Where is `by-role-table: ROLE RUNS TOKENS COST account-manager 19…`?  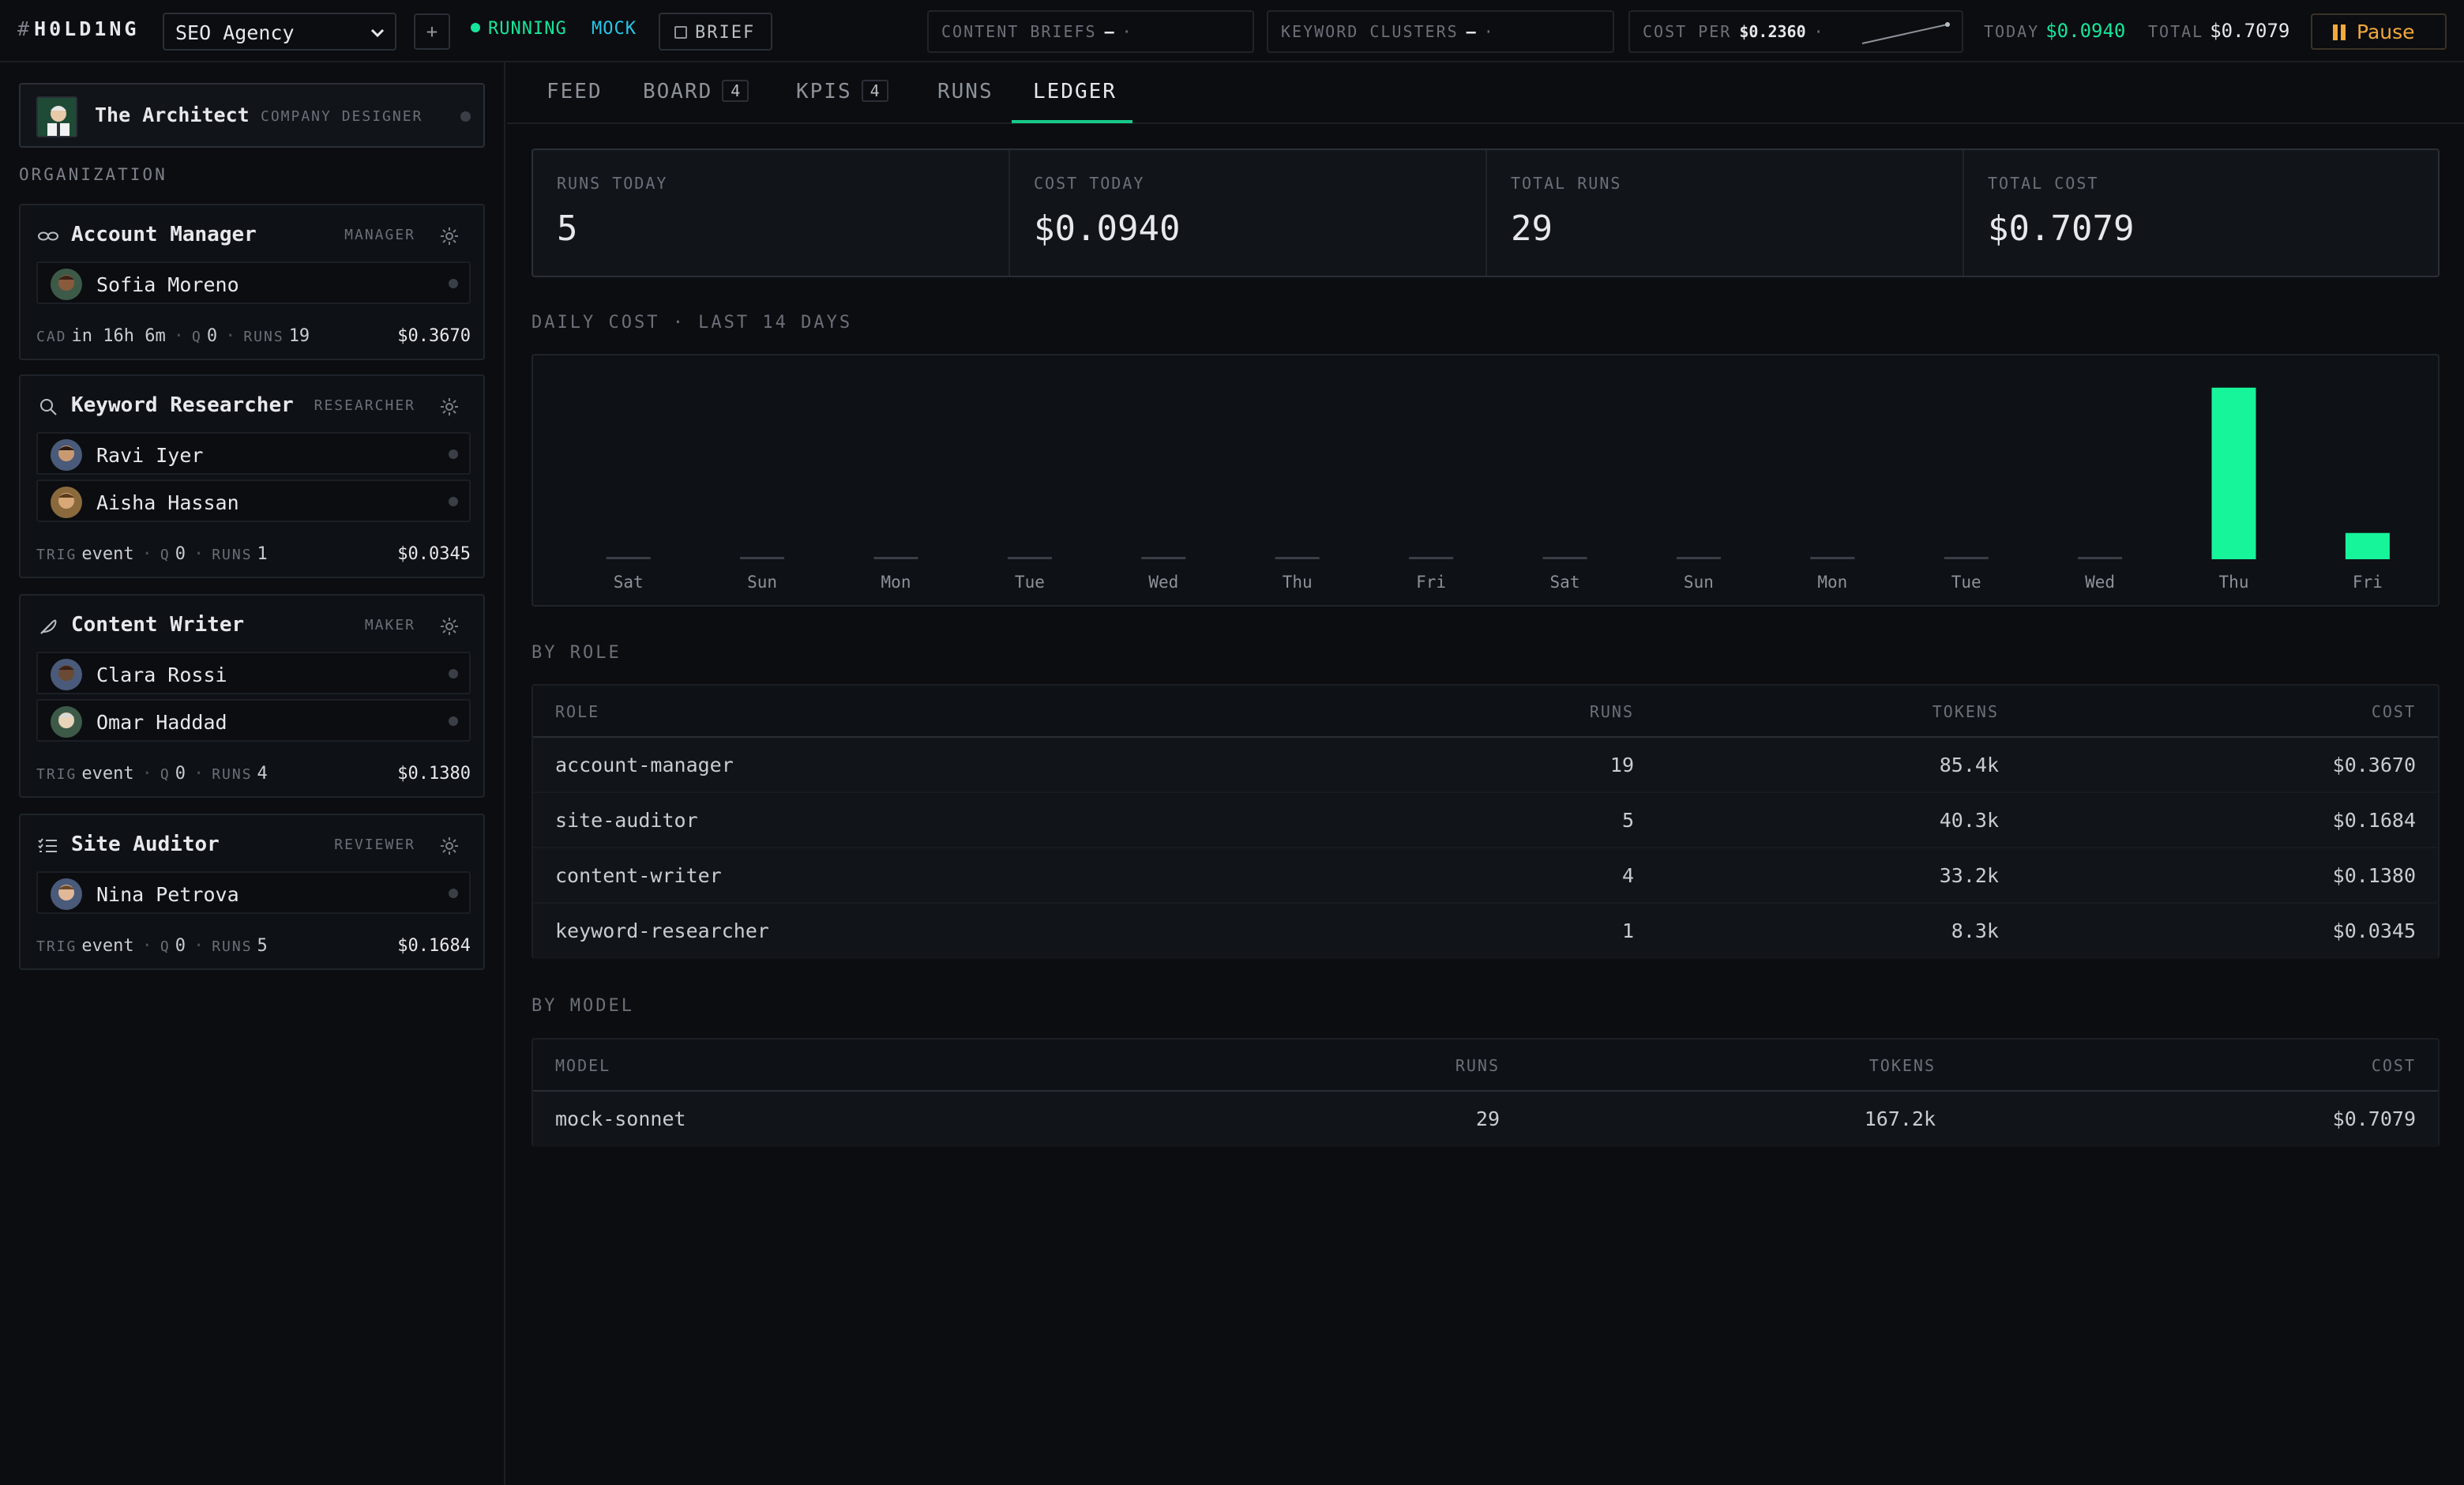
by-role-table: ROLE RUNS TOKENS COST account-manager 19… is located at coordinates (1485, 822).